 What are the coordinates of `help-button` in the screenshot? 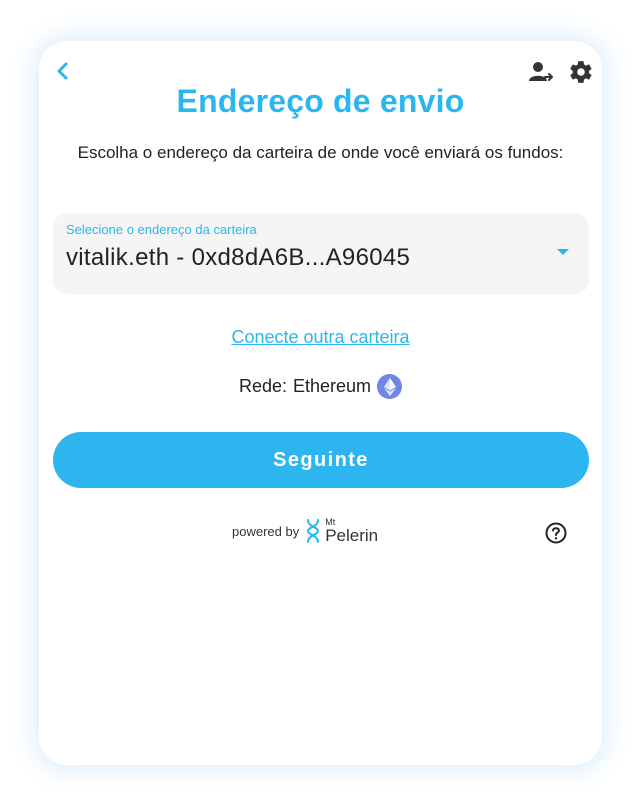 It's located at (556, 533).